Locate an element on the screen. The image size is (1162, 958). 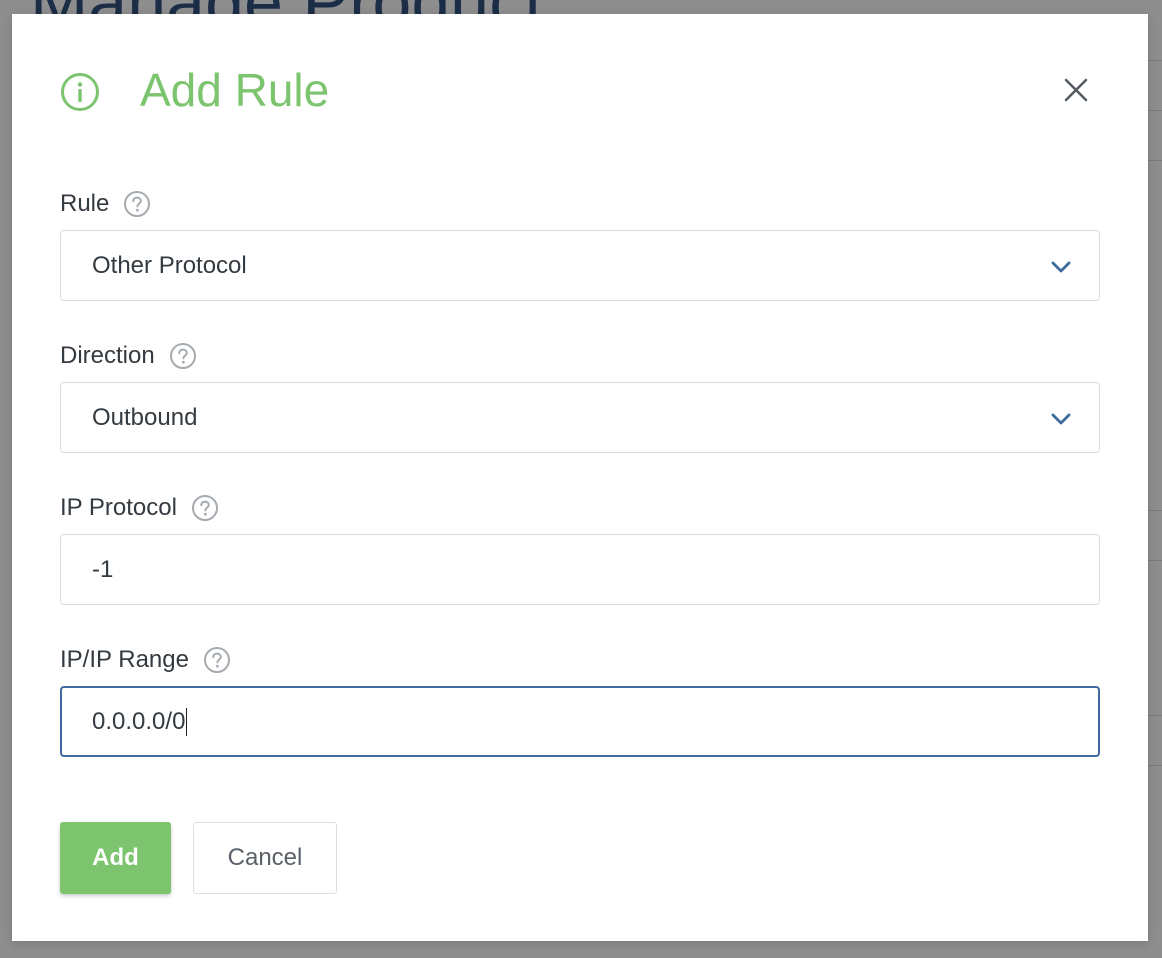
rule-label-text: Rule is located at coordinates (85, 203).